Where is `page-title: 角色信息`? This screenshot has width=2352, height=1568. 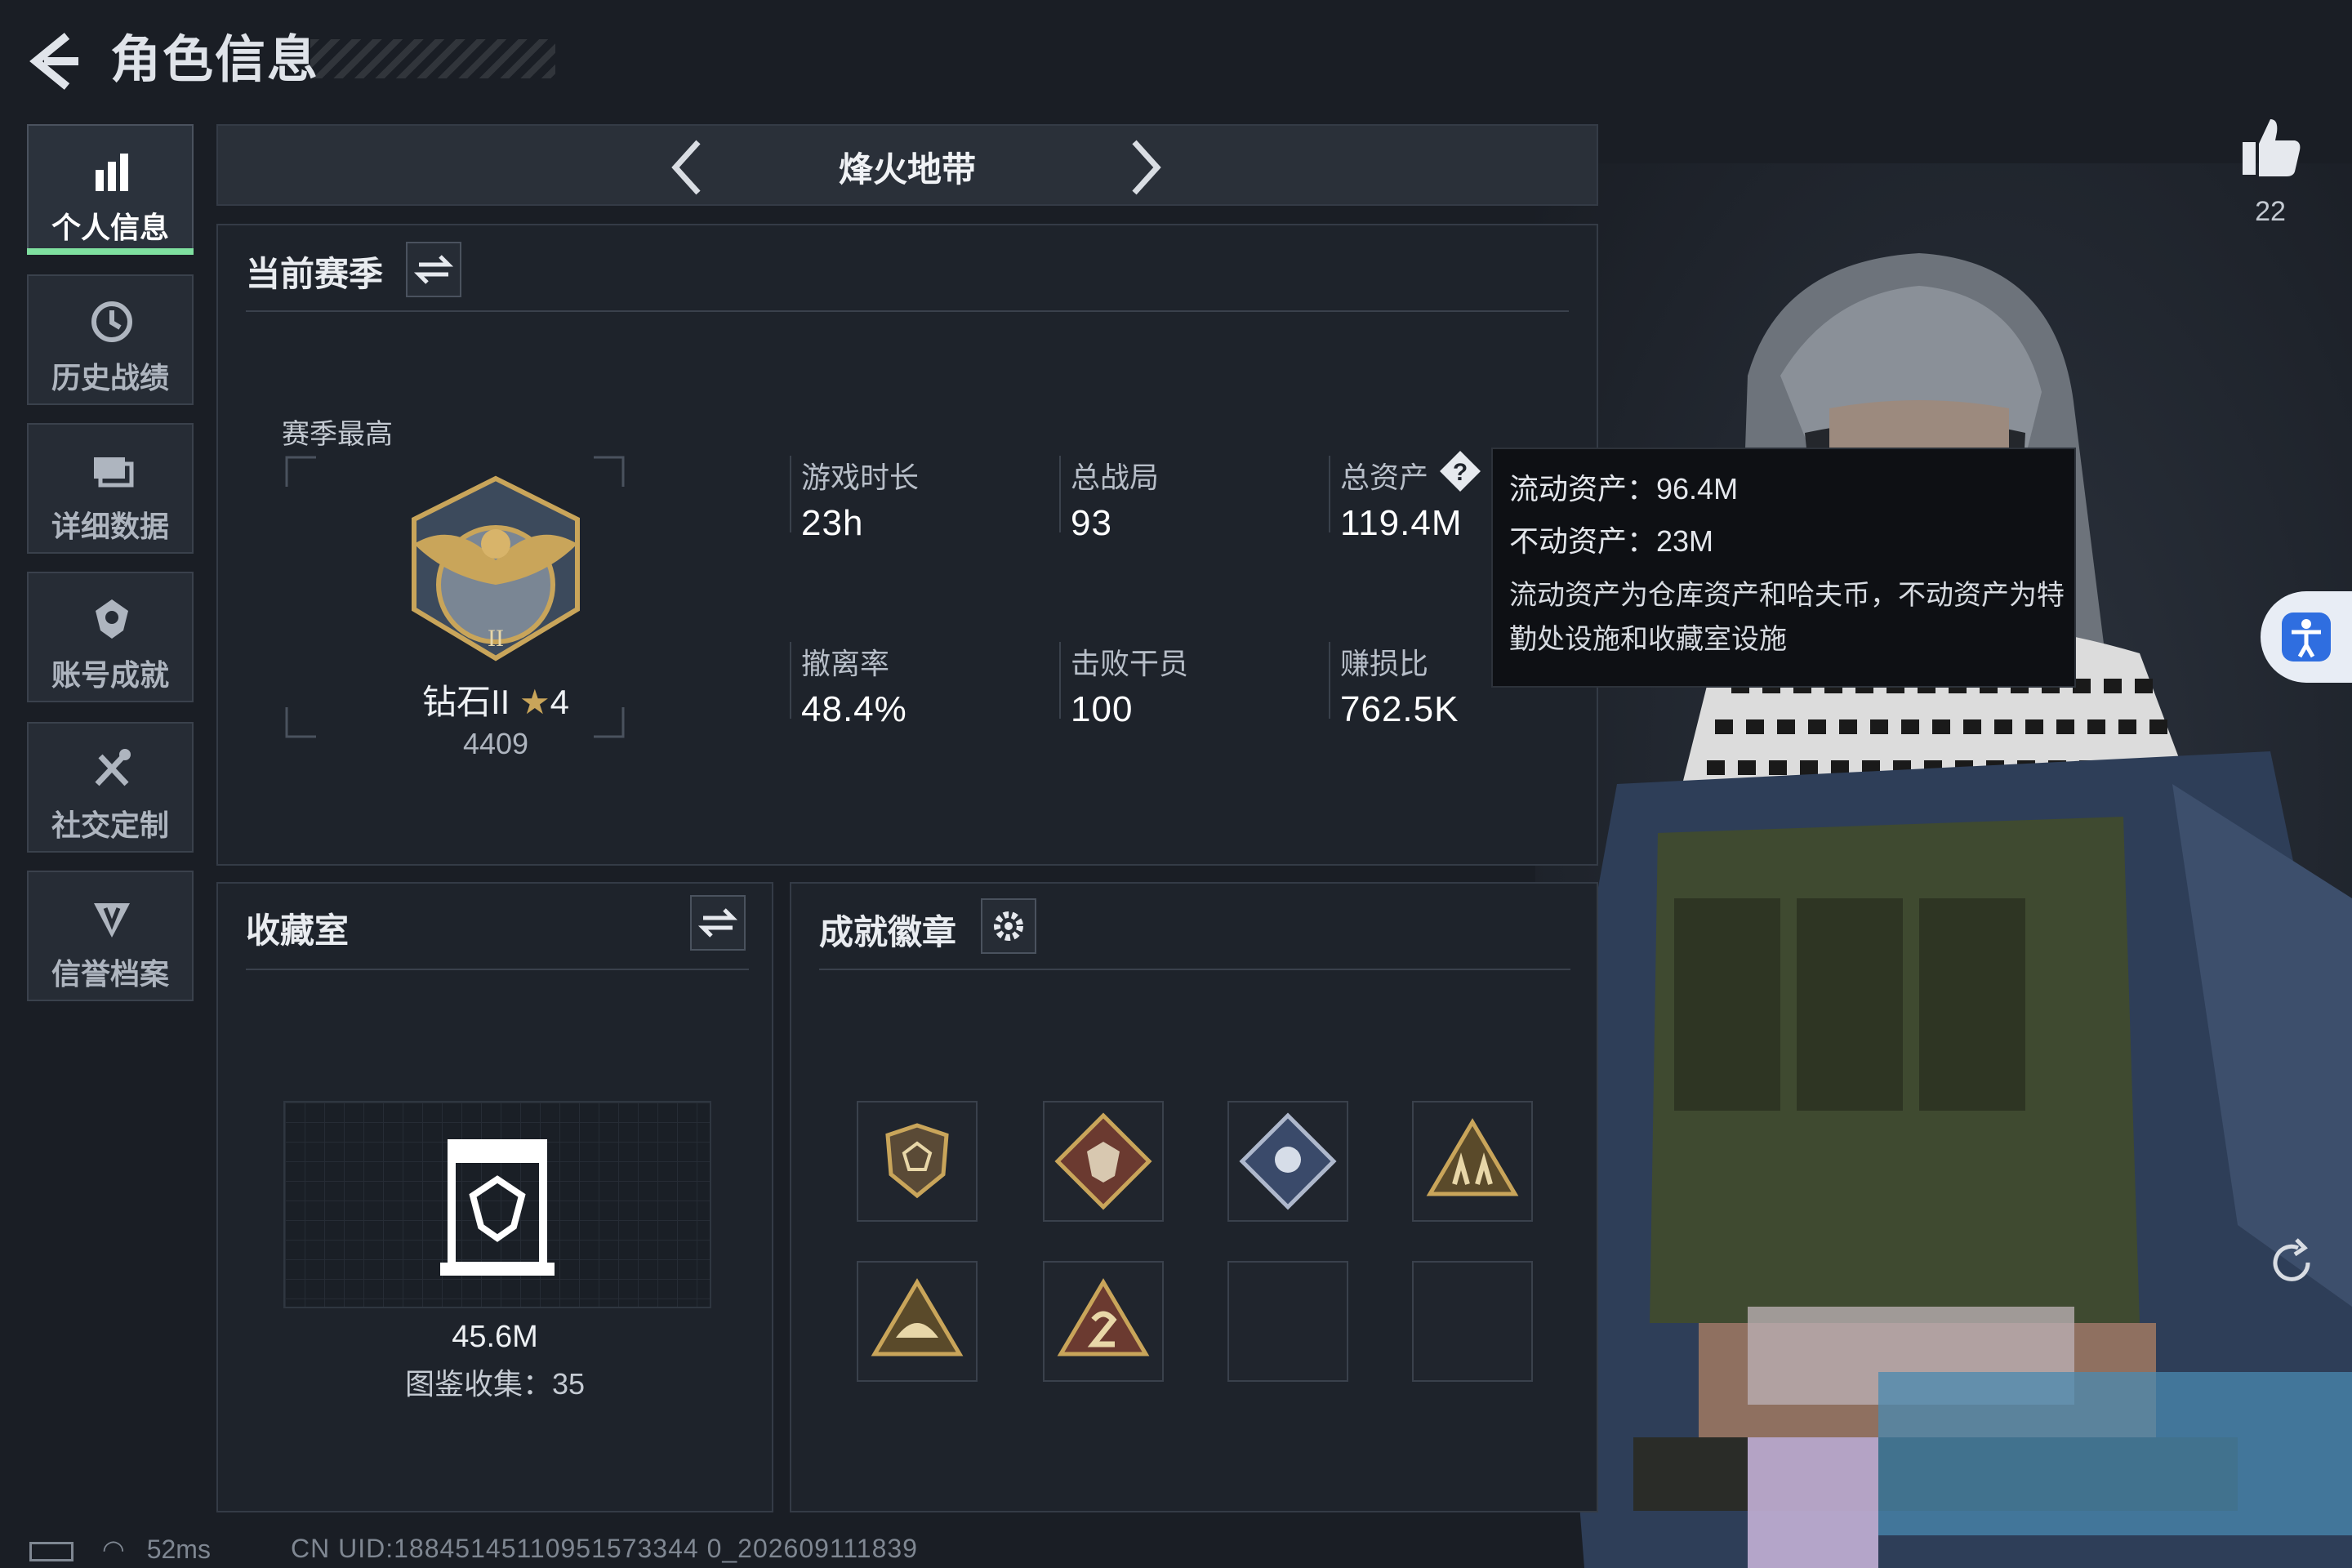
page-title: 角色信息 is located at coordinates (215, 60).